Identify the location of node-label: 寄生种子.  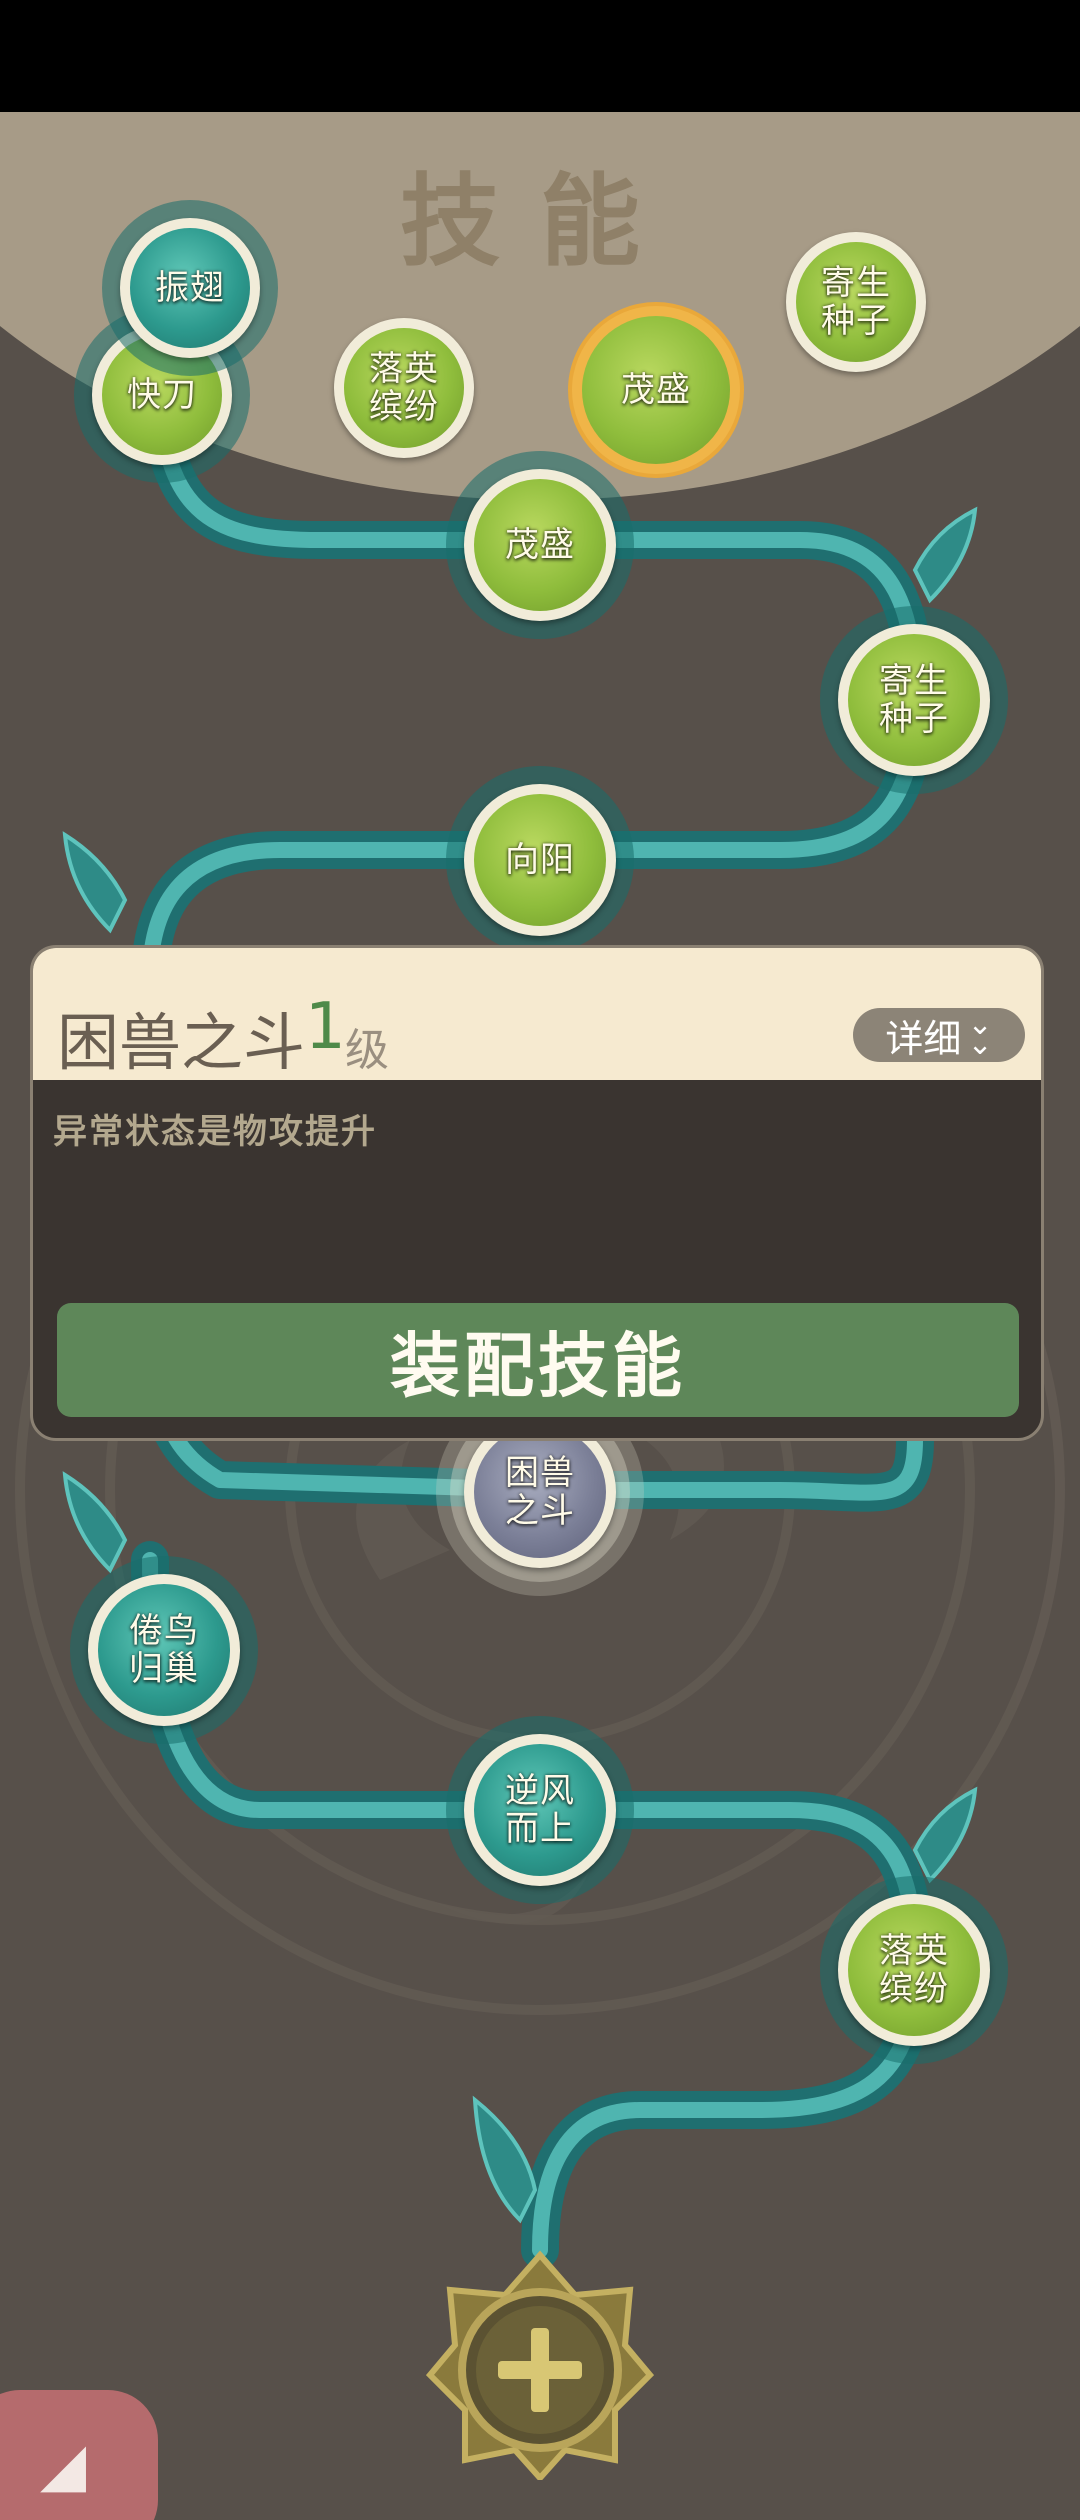
(914, 700).